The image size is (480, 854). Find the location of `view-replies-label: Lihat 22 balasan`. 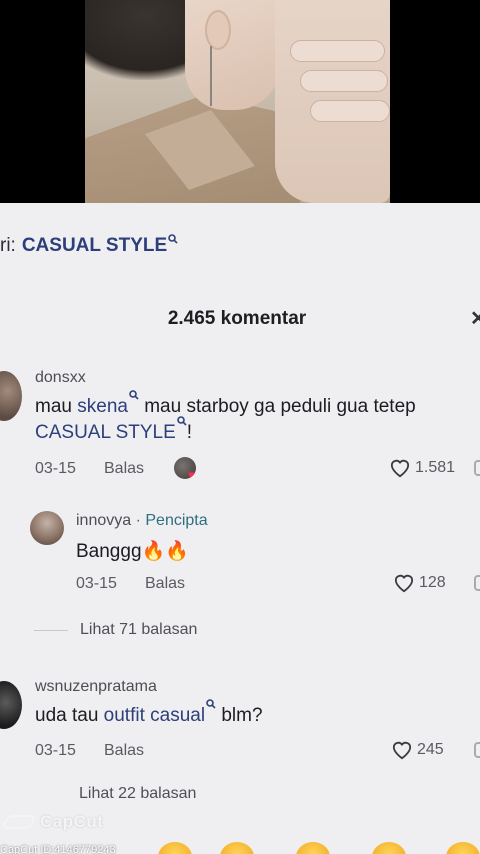

view-replies-label: Lihat 22 balasan is located at coordinates (138, 793).